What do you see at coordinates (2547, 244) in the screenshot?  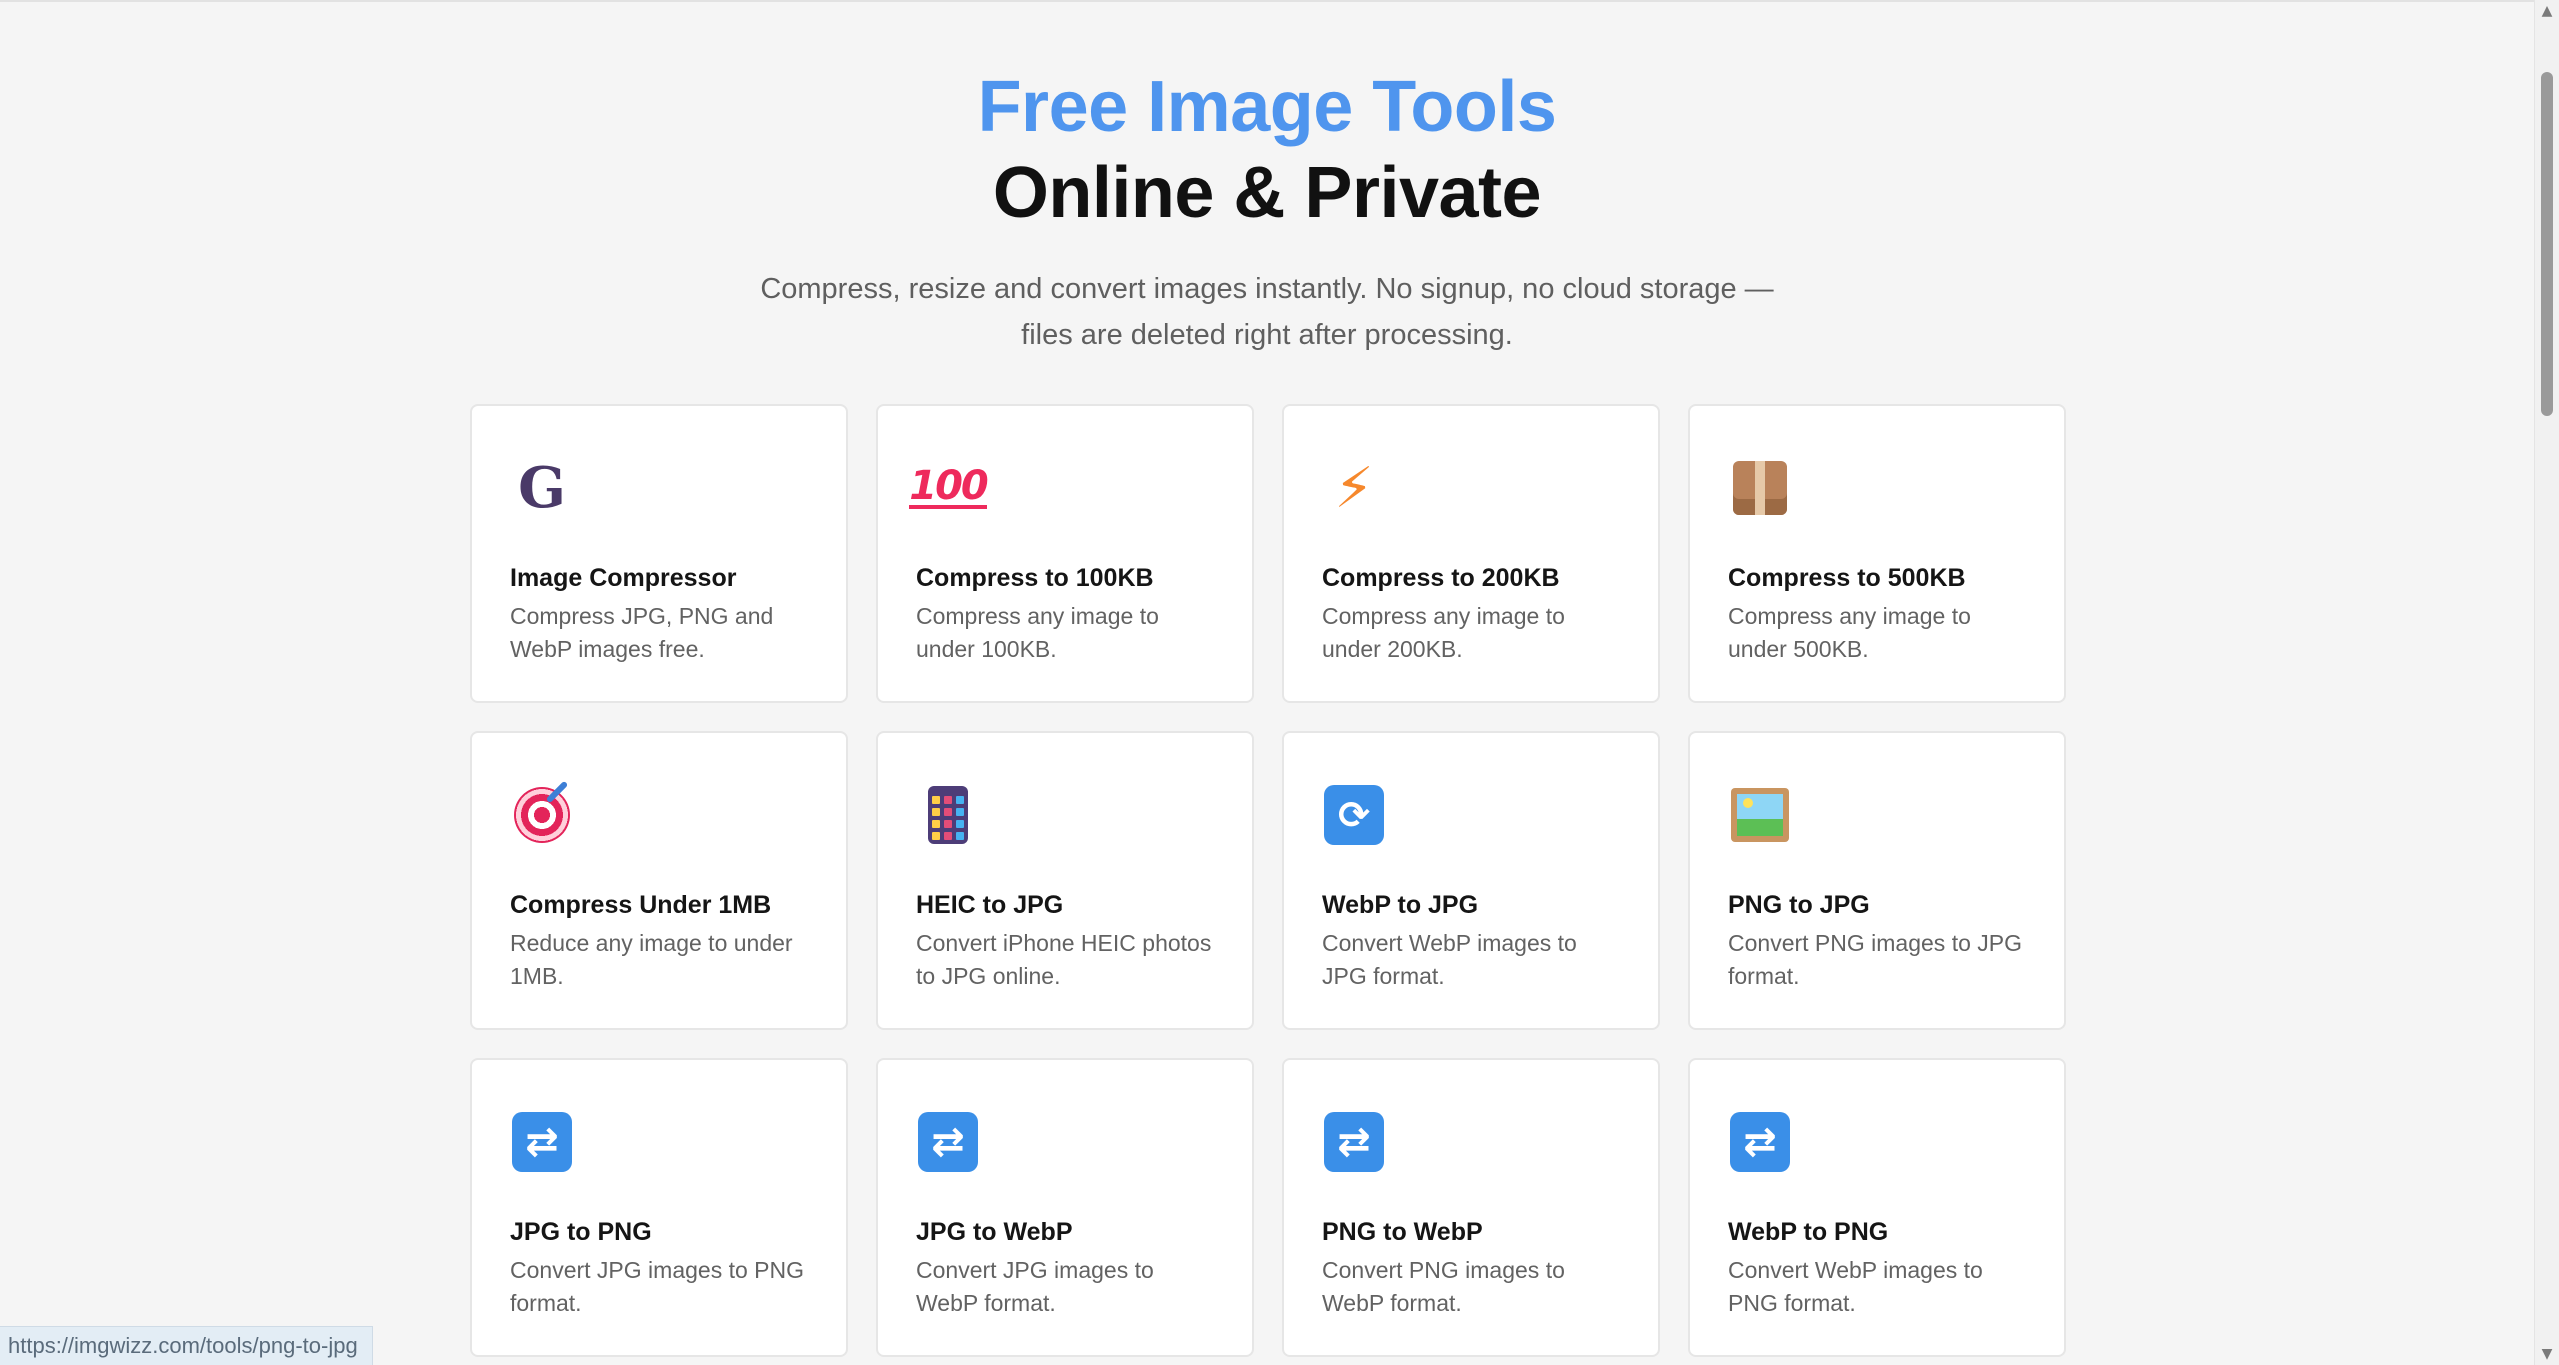 I see `scrollbar-thumb` at bounding box center [2547, 244].